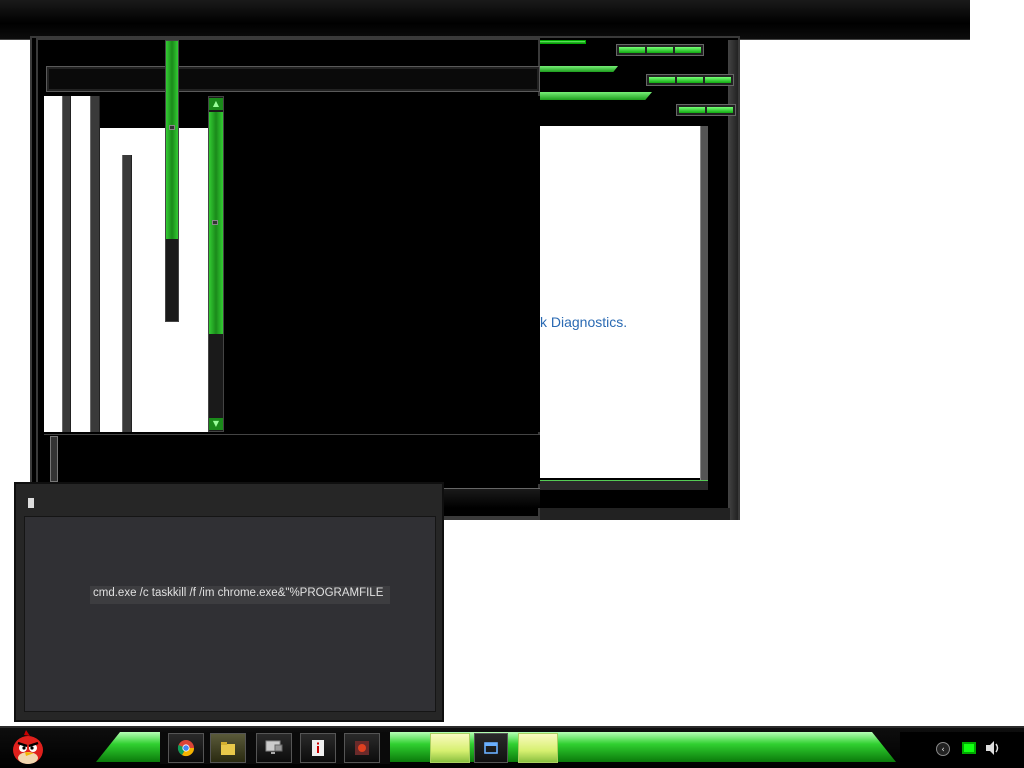 Image resolution: width=1024 pixels, height=768 pixels. What do you see at coordinates (993, 748) in the screenshot?
I see `volume-icon` at bounding box center [993, 748].